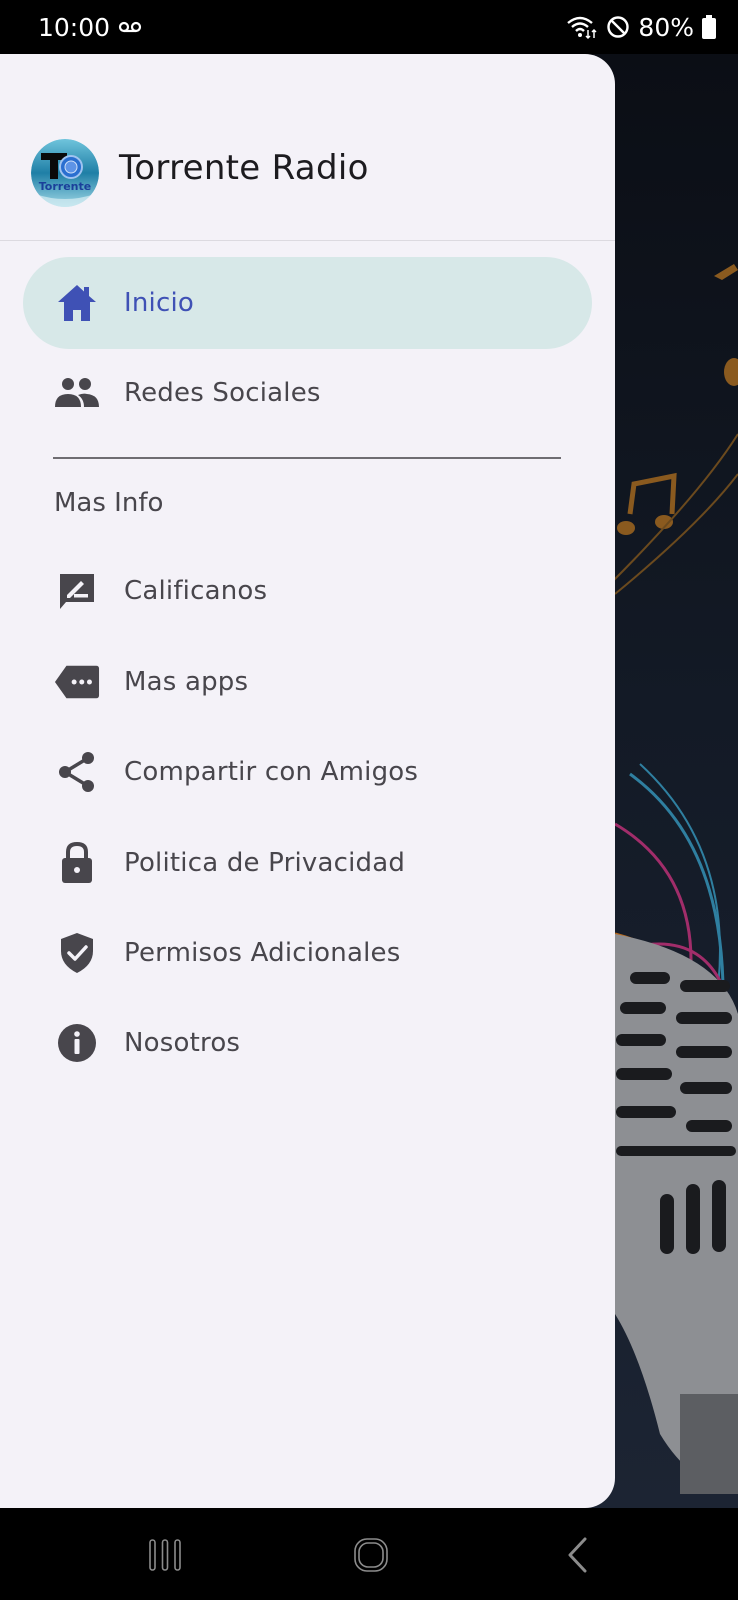 The height and width of the screenshot is (1600, 738). What do you see at coordinates (677, 399) in the screenshot?
I see `music-note-icon` at bounding box center [677, 399].